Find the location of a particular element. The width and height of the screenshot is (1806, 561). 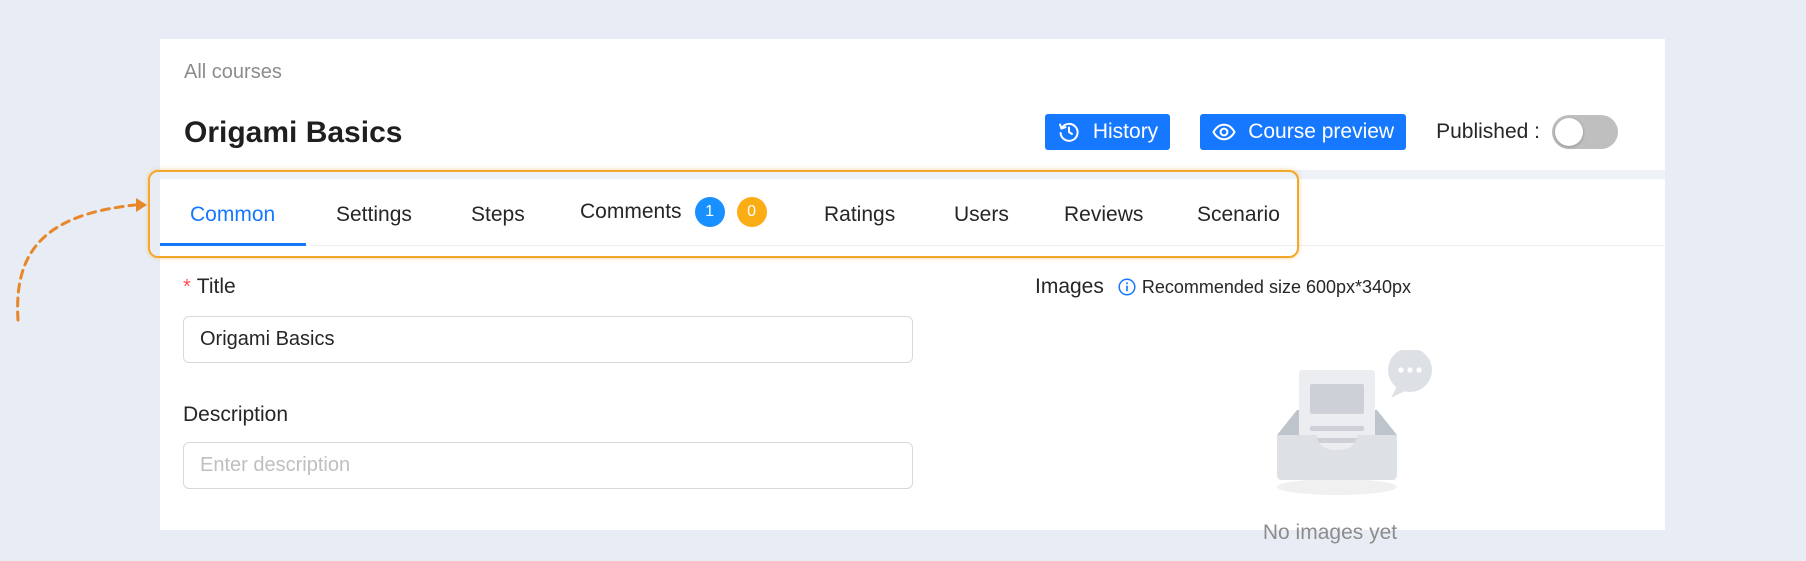

tab-common-label: Common is located at coordinates (233, 214).